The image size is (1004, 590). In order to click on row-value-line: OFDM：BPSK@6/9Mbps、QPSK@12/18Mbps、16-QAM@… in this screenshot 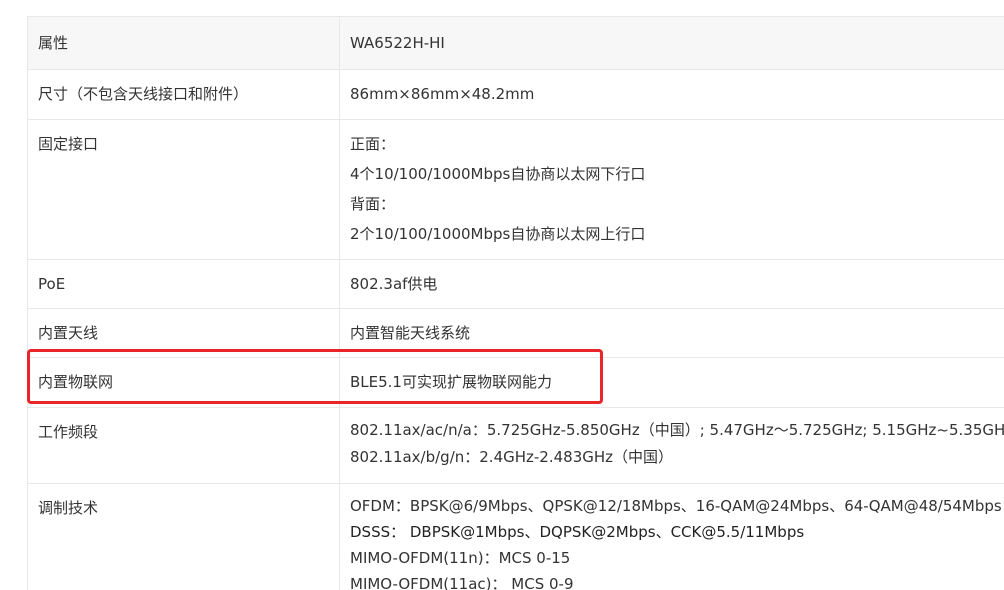, I will do `click(676, 506)`.